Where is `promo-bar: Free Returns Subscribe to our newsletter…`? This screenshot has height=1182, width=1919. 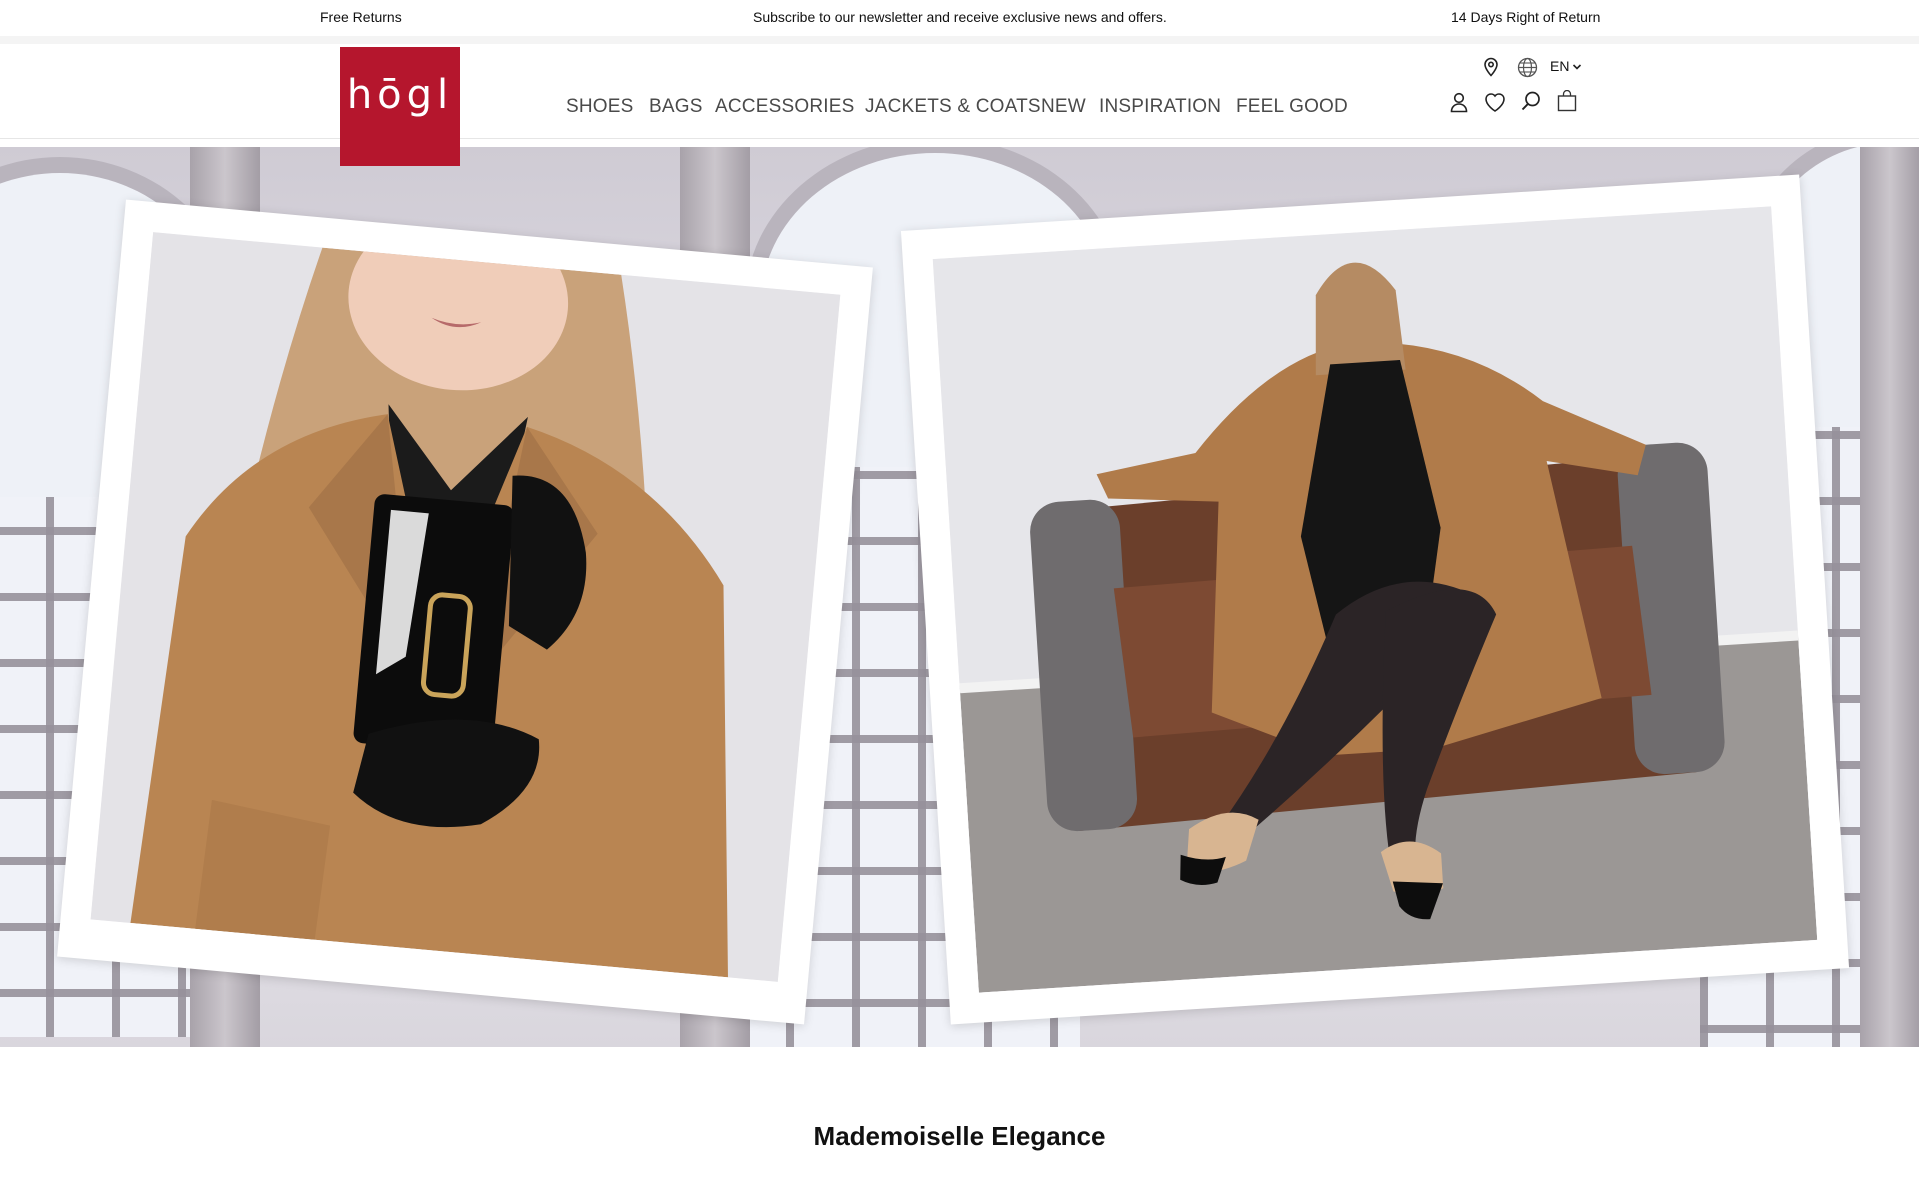 promo-bar: Free Returns Subscribe to our newsletter… is located at coordinates (959, 18).